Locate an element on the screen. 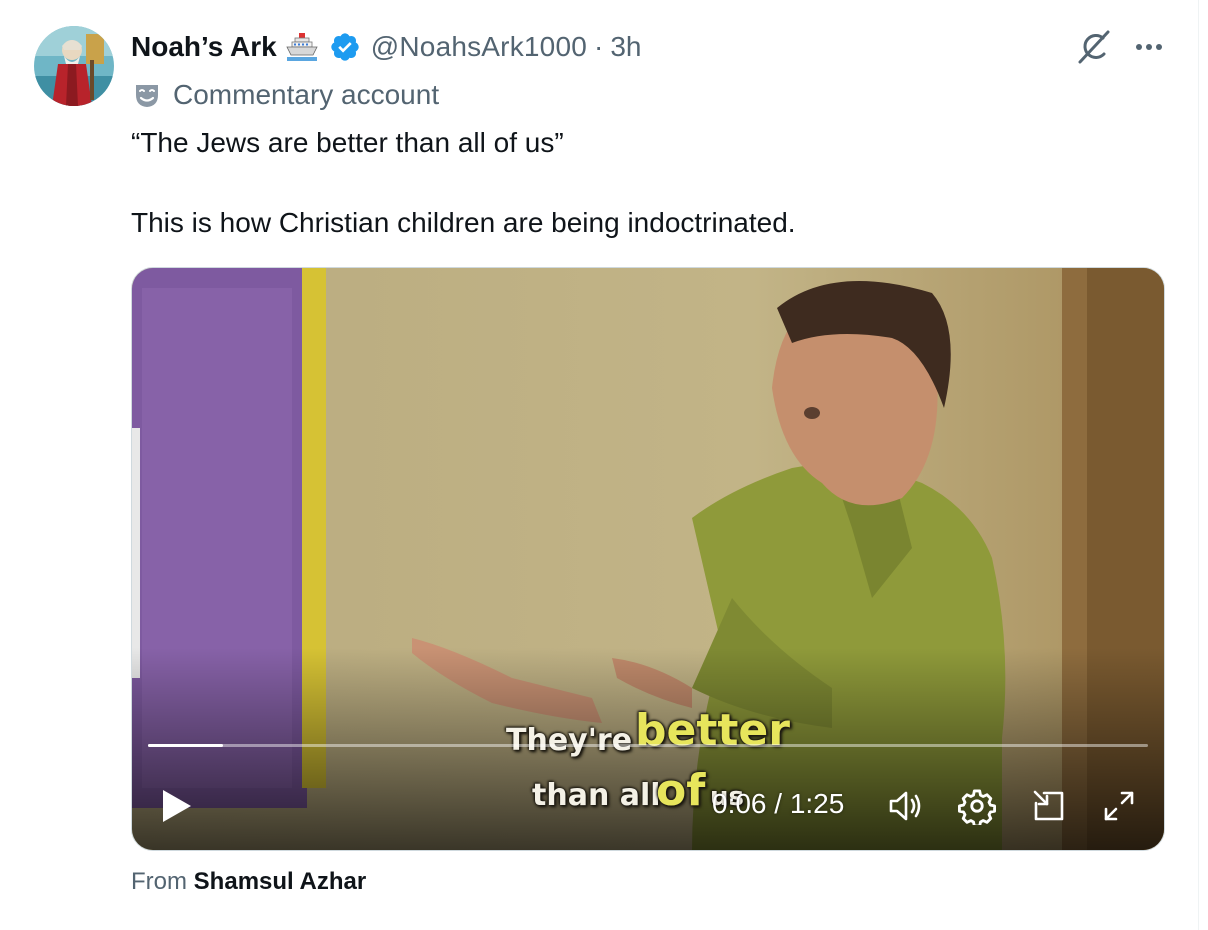 The width and height of the screenshot is (1208, 930). video-caption-better: better is located at coordinates (712, 730).